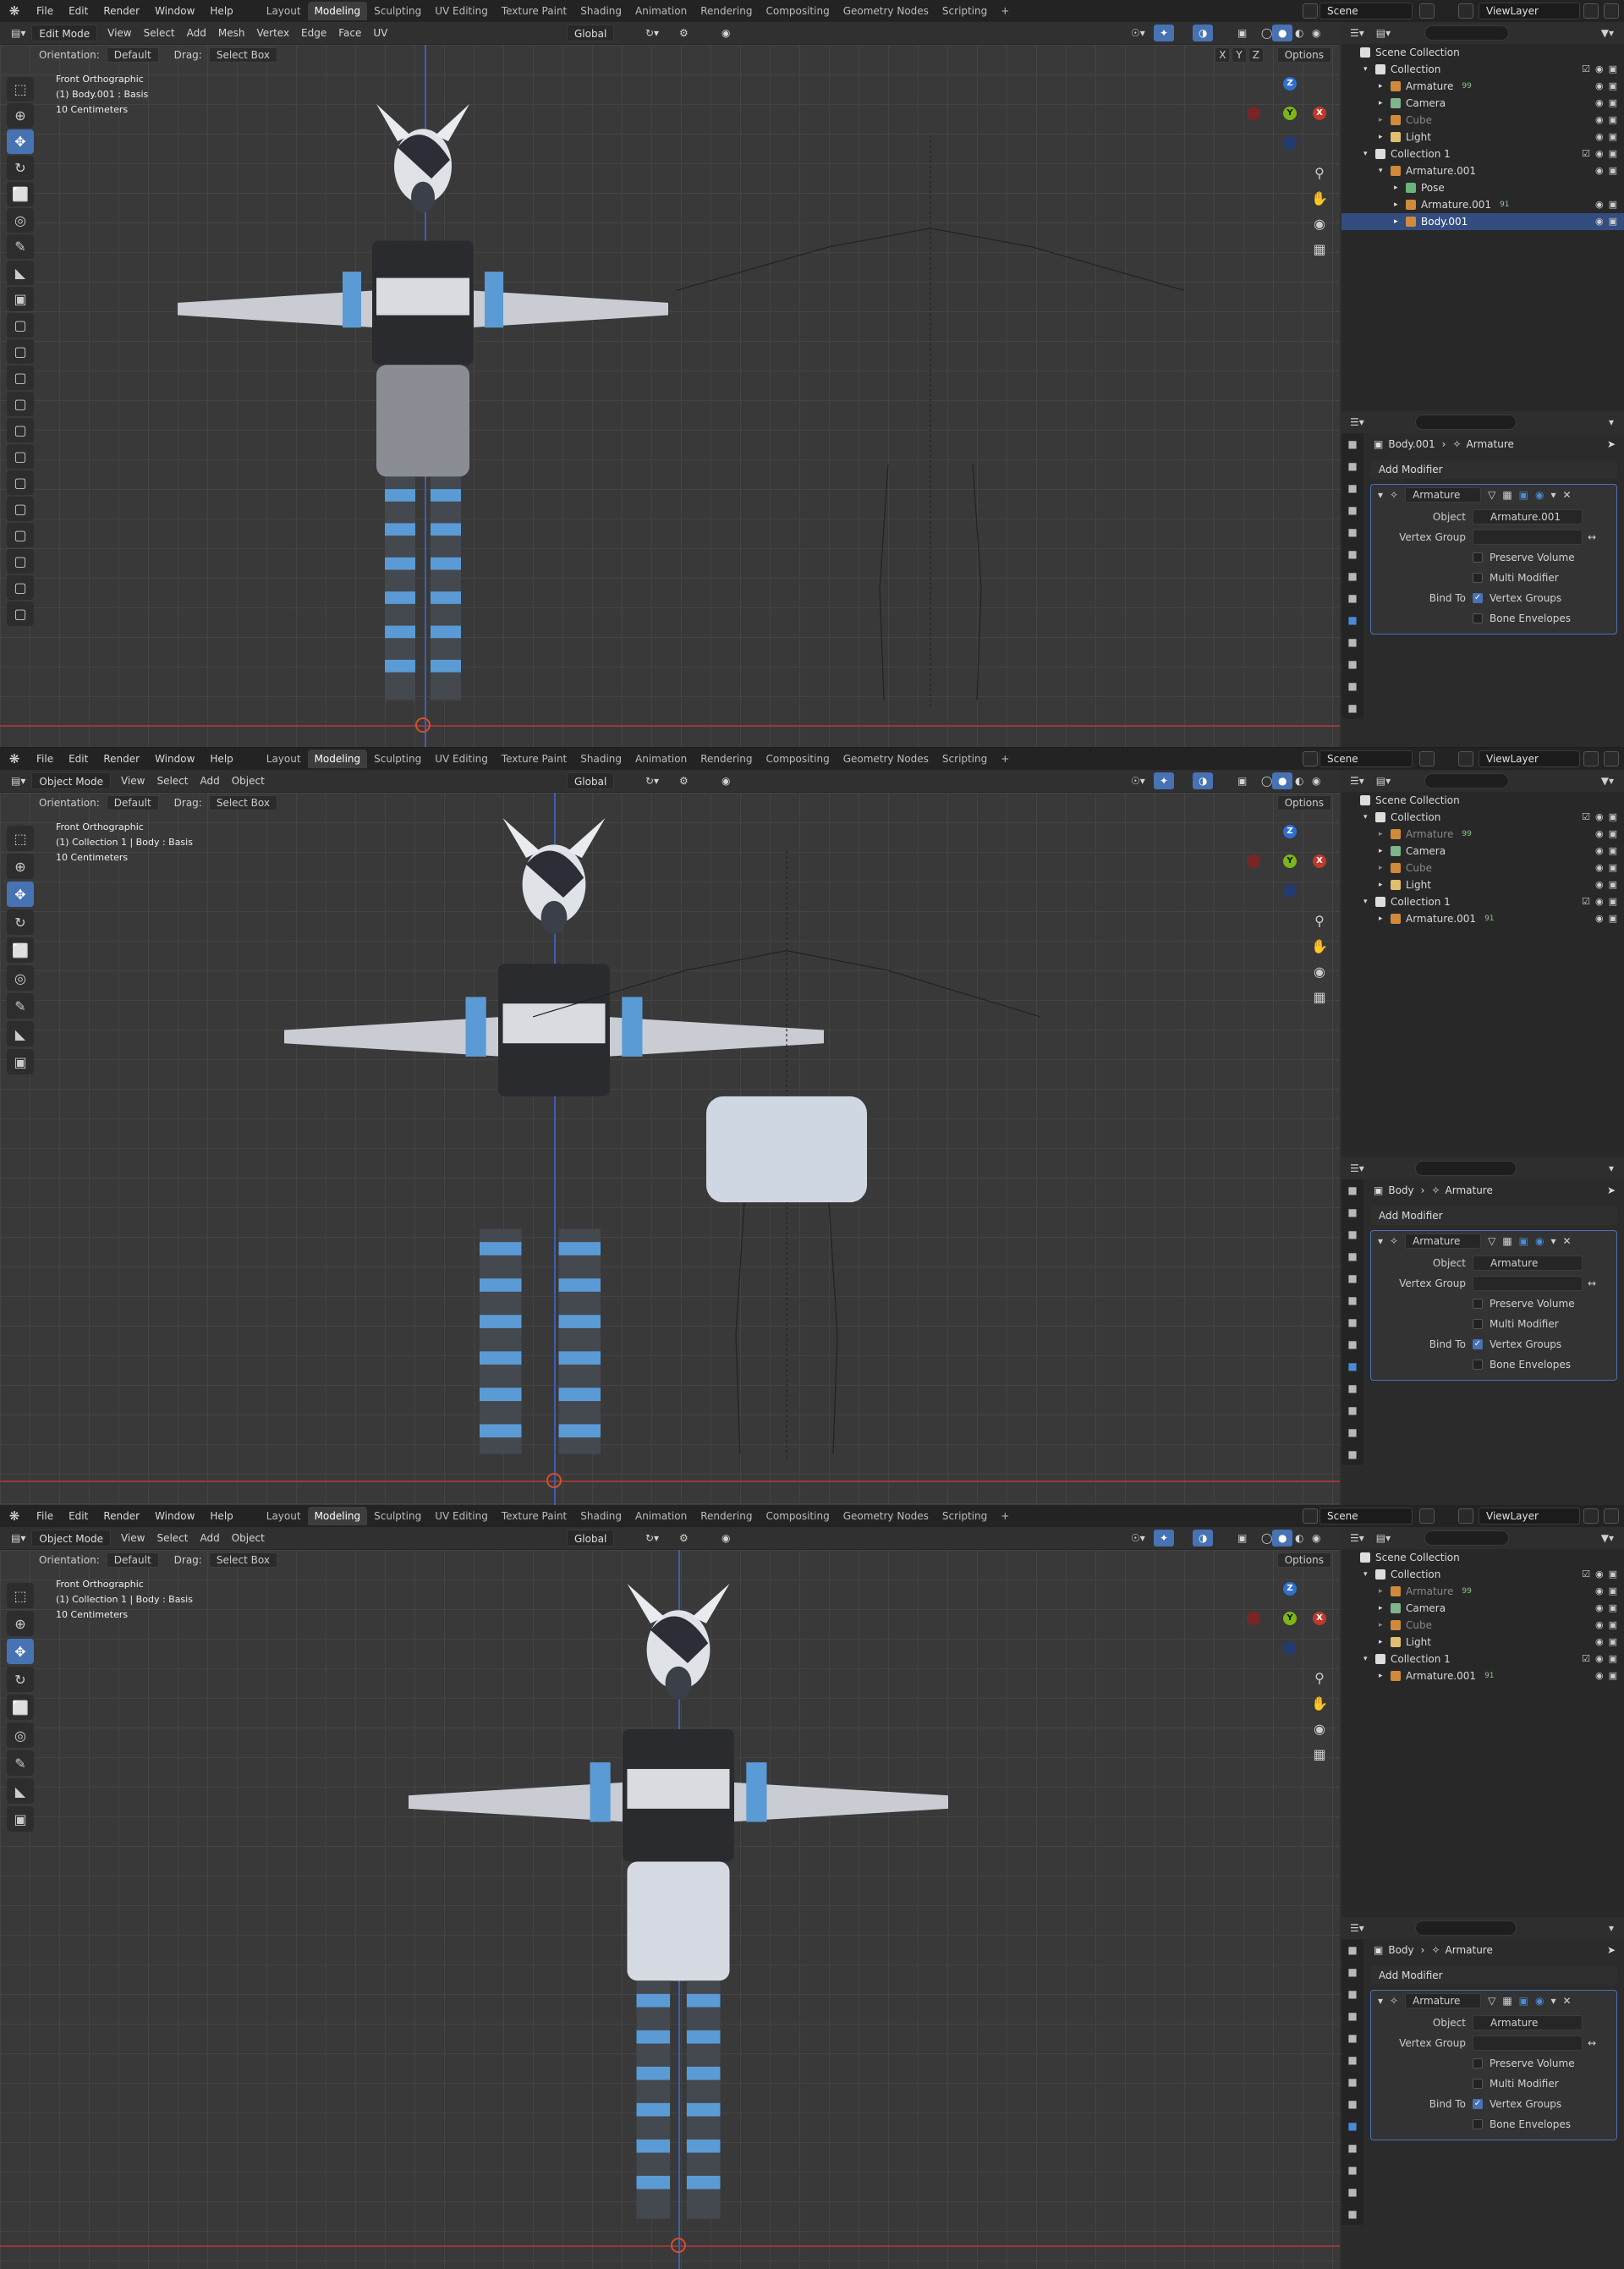 Image resolution: width=1624 pixels, height=2269 pixels. Describe the element at coordinates (1352, 1366) in the screenshot. I see `modifier-tab-icon: ■` at that location.